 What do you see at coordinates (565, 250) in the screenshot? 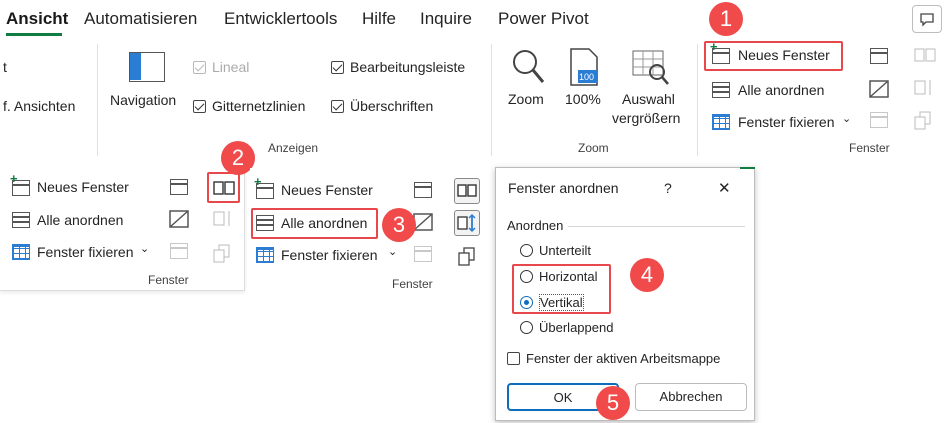
I see `radio-label: Unterteilt` at bounding box center [565, 250].